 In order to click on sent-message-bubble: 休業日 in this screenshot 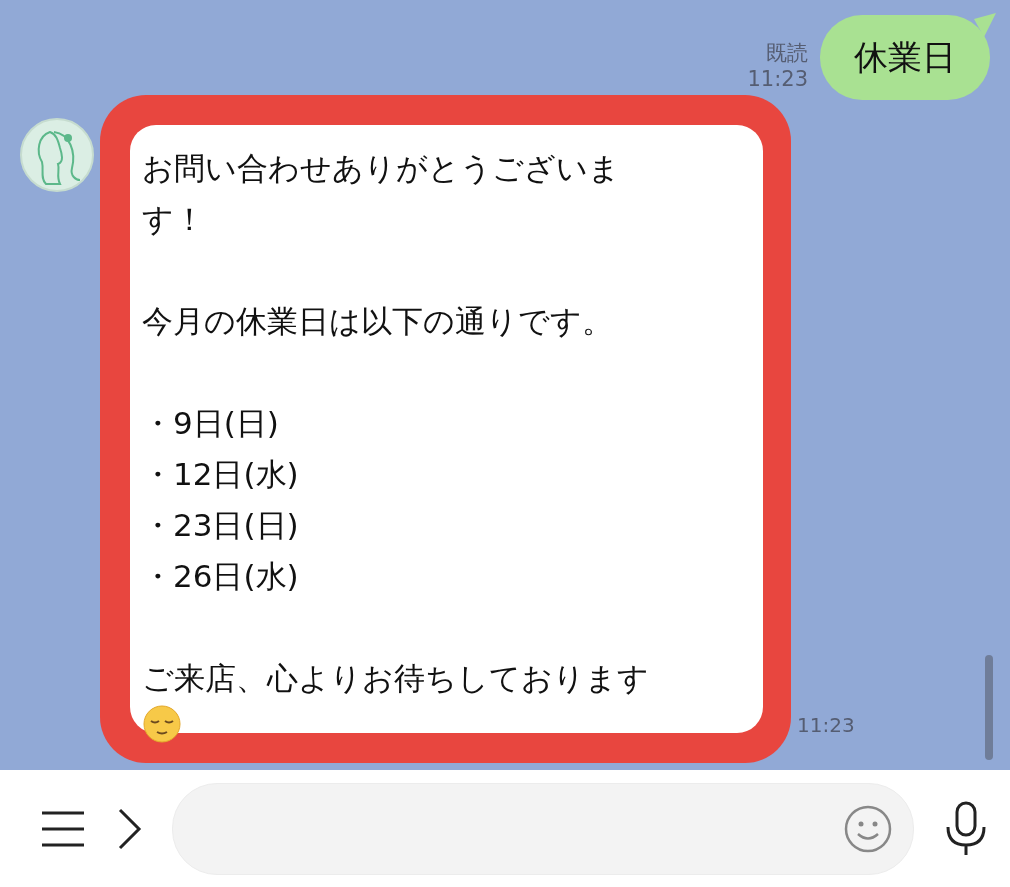, I will do `click(905, 57)`.